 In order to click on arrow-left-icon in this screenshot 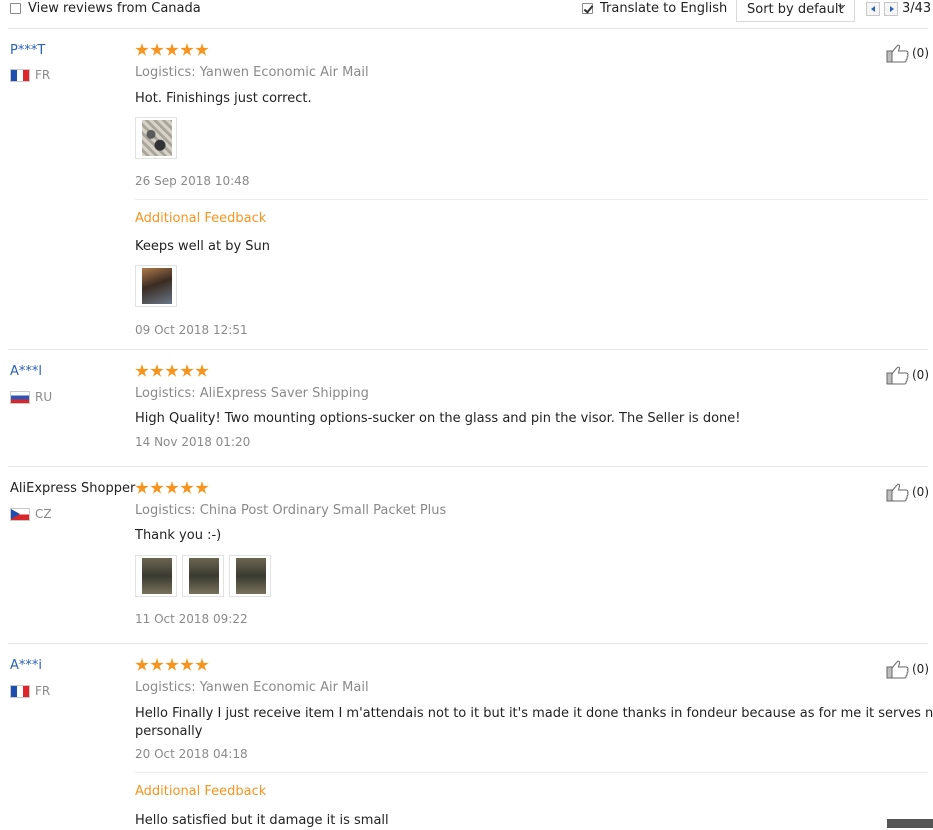, I will do `click(873, 9)`.